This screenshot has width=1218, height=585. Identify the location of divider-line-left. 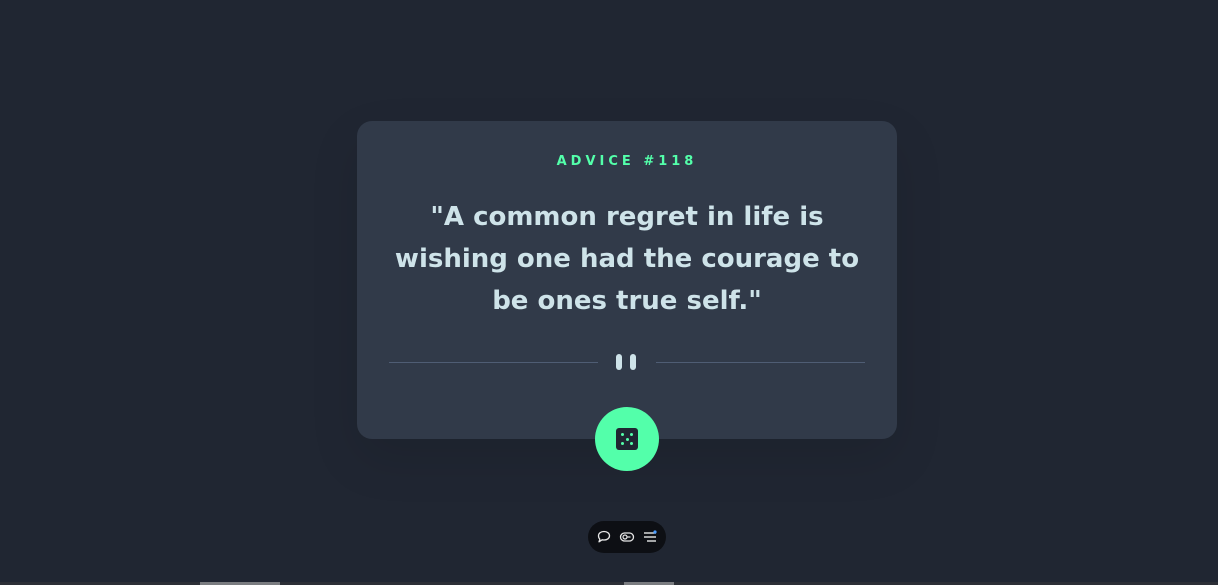
(493, 362).